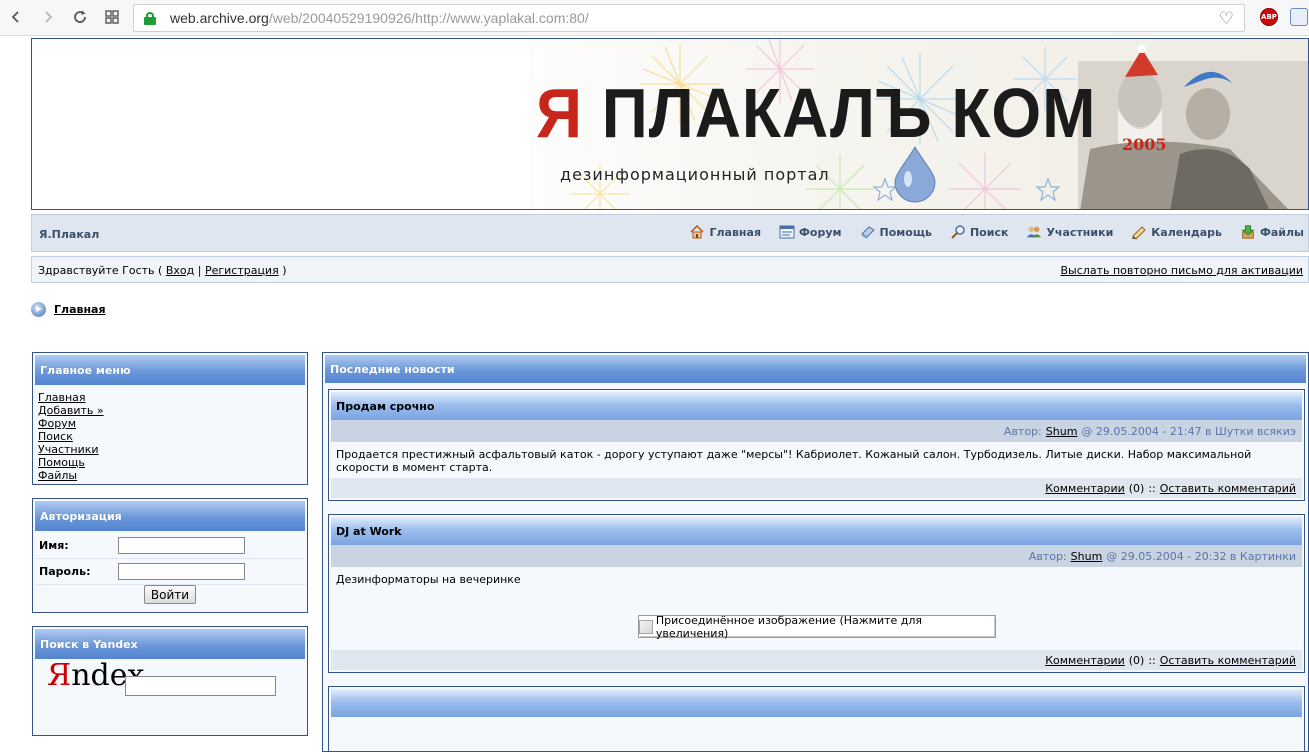  Describe the element at coordinates (958, 232) in the screenshot. I see `search-icon` at that location.